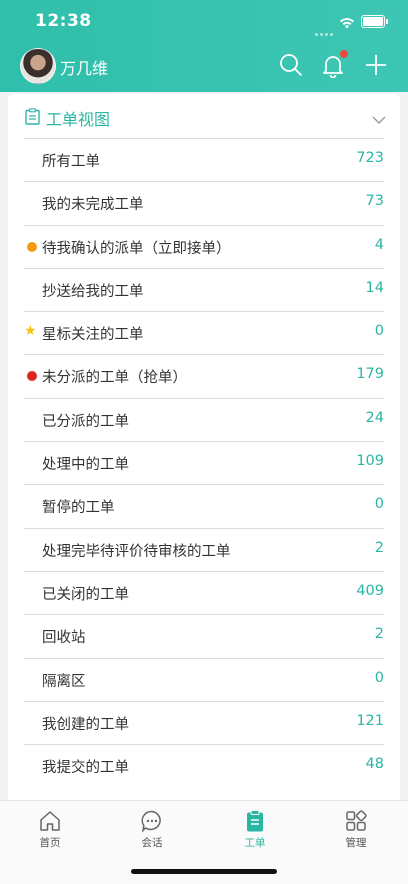 Image resolution: width=408 pixels, height=884 pixels. Describe the element at coordinates (374, 21) in the screenshot. I see `battery-icon` at that location.